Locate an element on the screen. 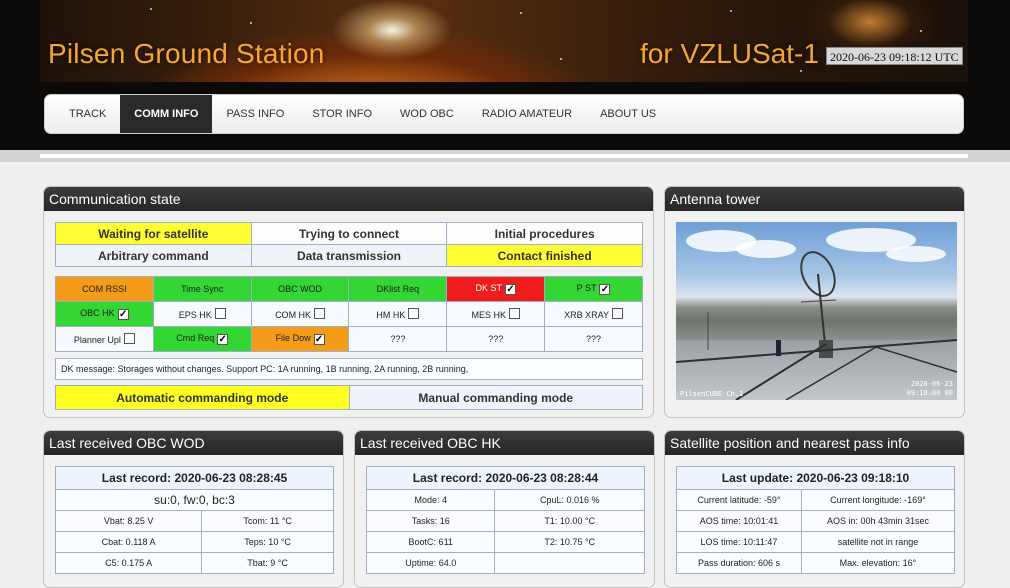 Image resolution: width=1010 pixels, height=588 pixels. flag-label: EPS HK is located at coordinates (195, 315).